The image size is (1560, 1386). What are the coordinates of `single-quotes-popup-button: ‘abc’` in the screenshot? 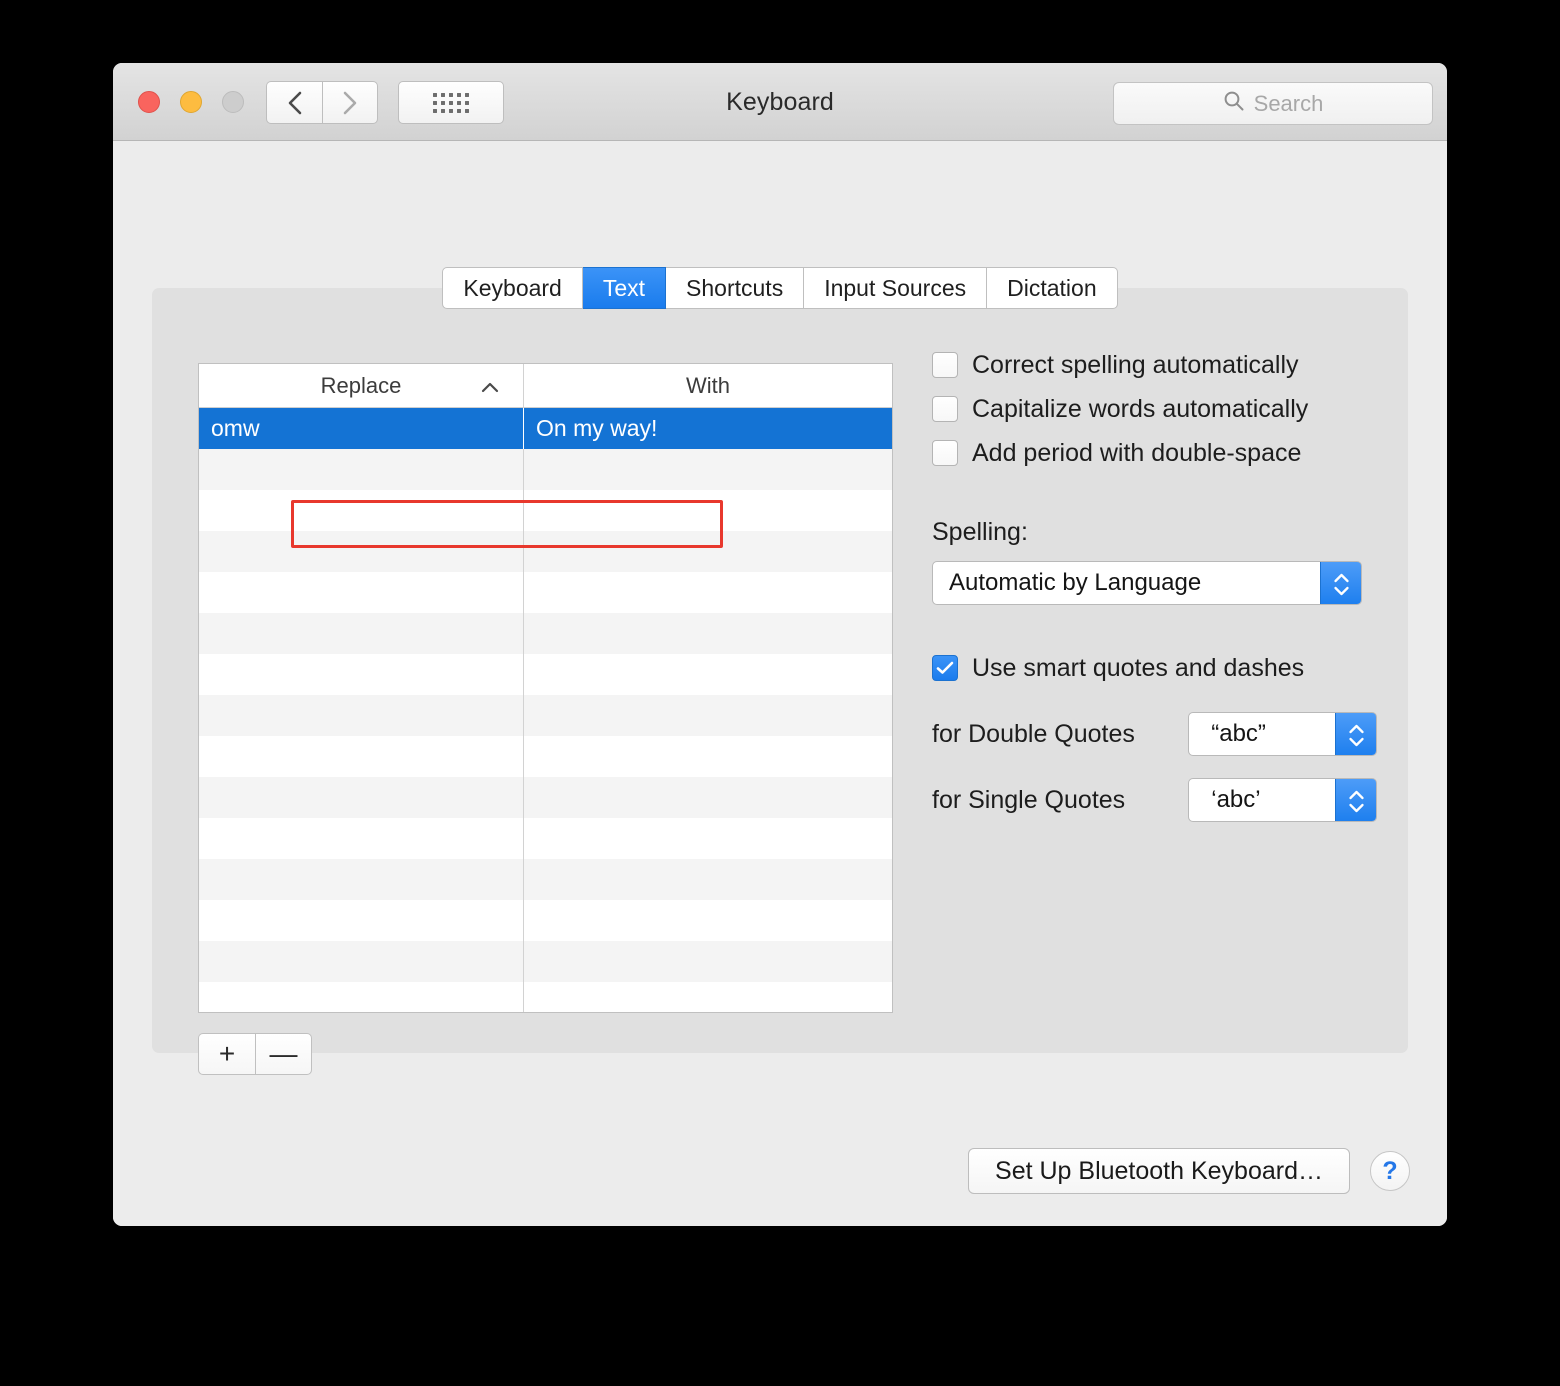 It's located at (1282, 800).